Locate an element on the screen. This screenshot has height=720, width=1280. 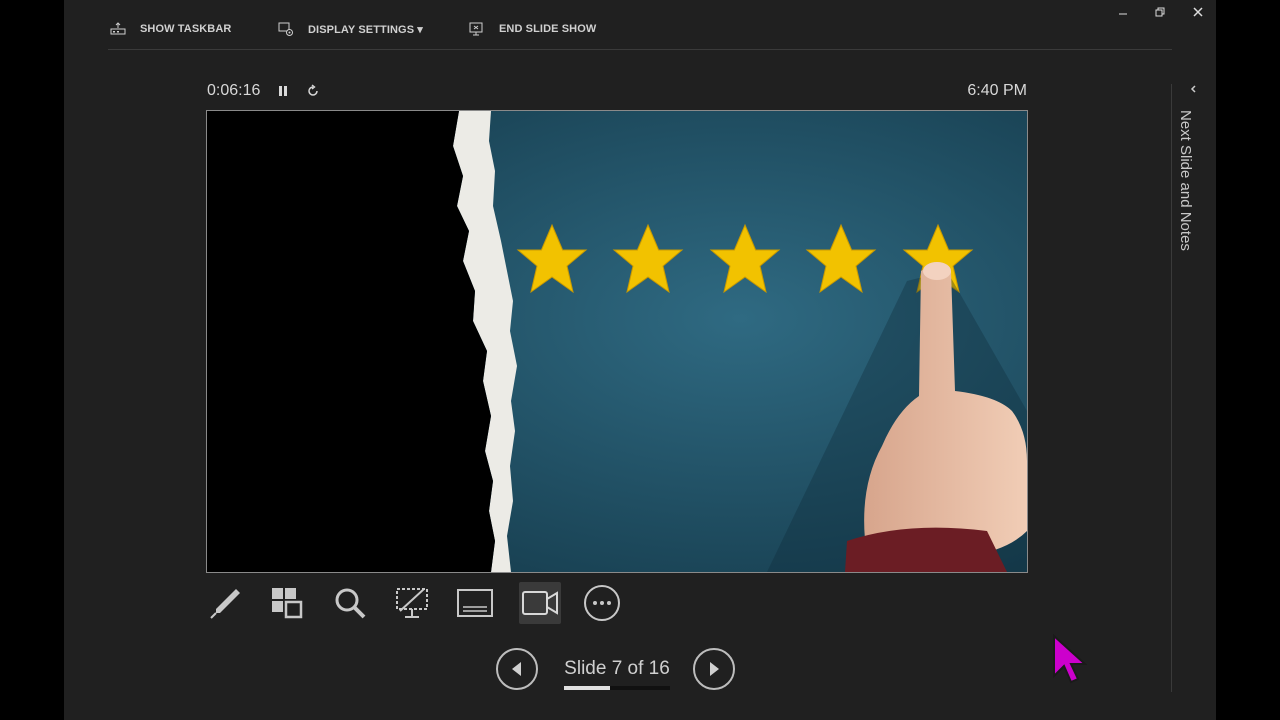
close-button is located at coordinates (1198, 12).